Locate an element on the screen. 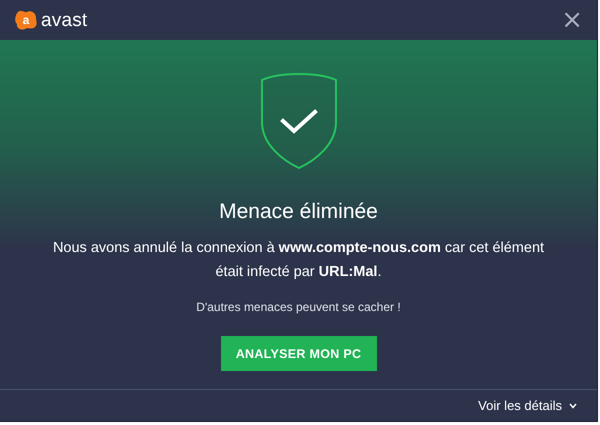 This screenshot has width=600, height=425. logo-text: avast is located at coordinates (64, 20).